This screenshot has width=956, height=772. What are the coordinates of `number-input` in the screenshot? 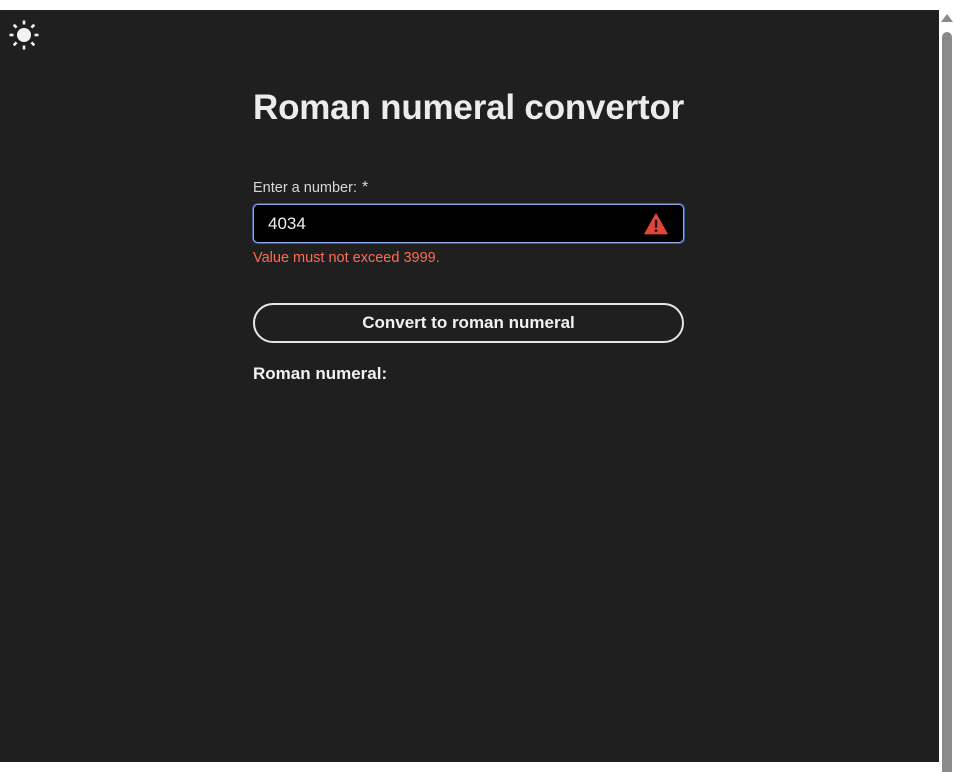 It's located at (444, 223).